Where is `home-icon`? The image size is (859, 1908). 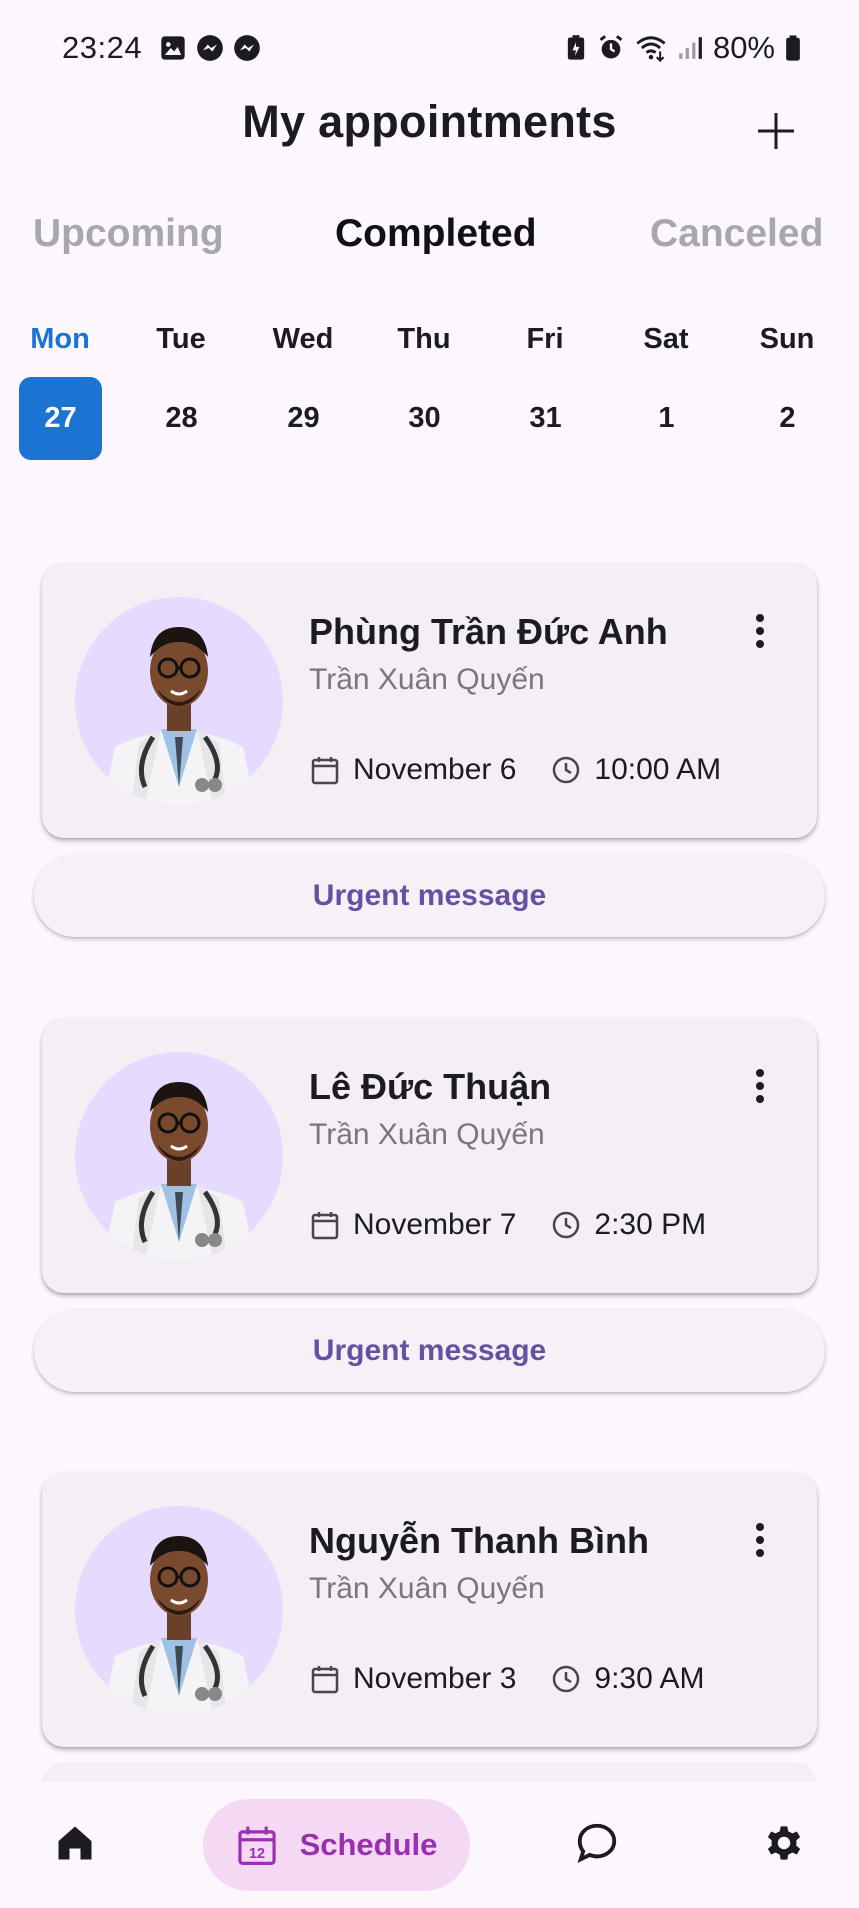
home-icon is located at coordinates (75, 1843).